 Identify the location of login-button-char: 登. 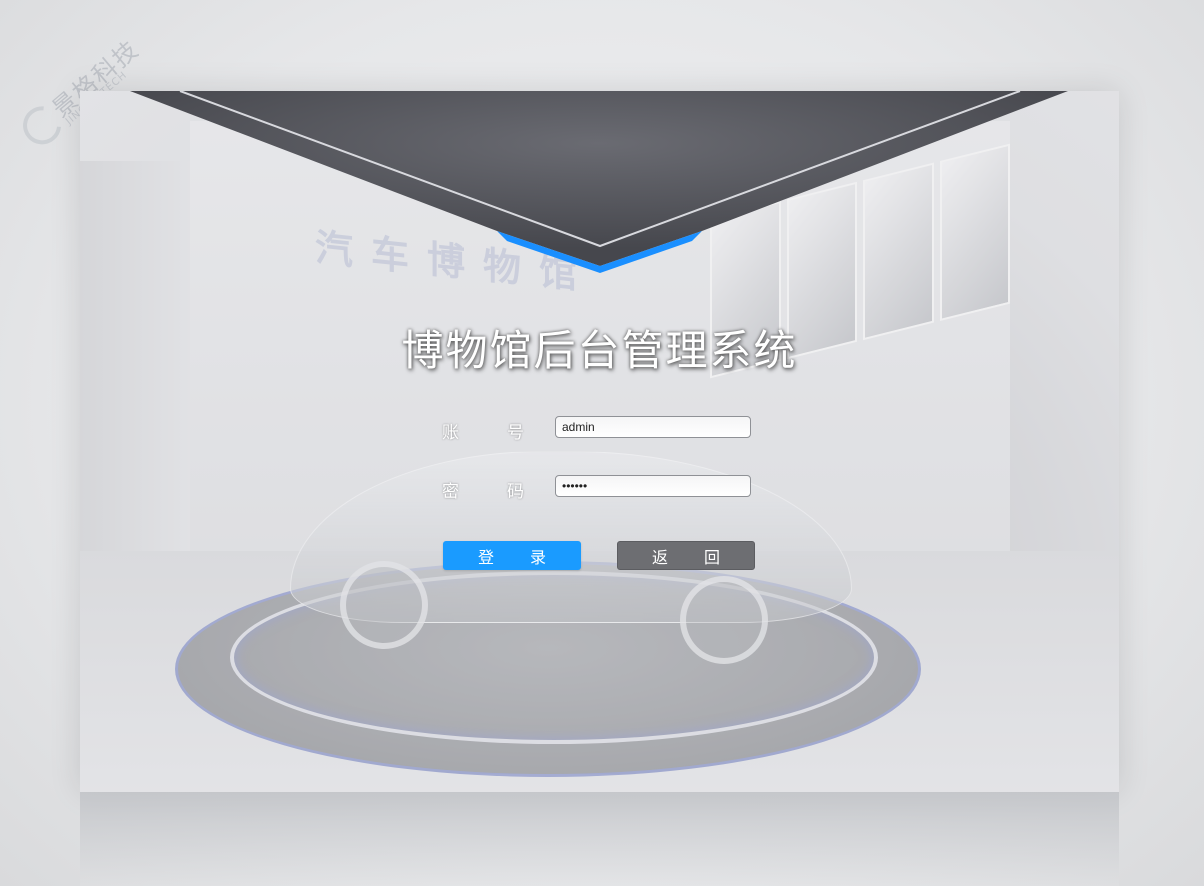
(485, 557).